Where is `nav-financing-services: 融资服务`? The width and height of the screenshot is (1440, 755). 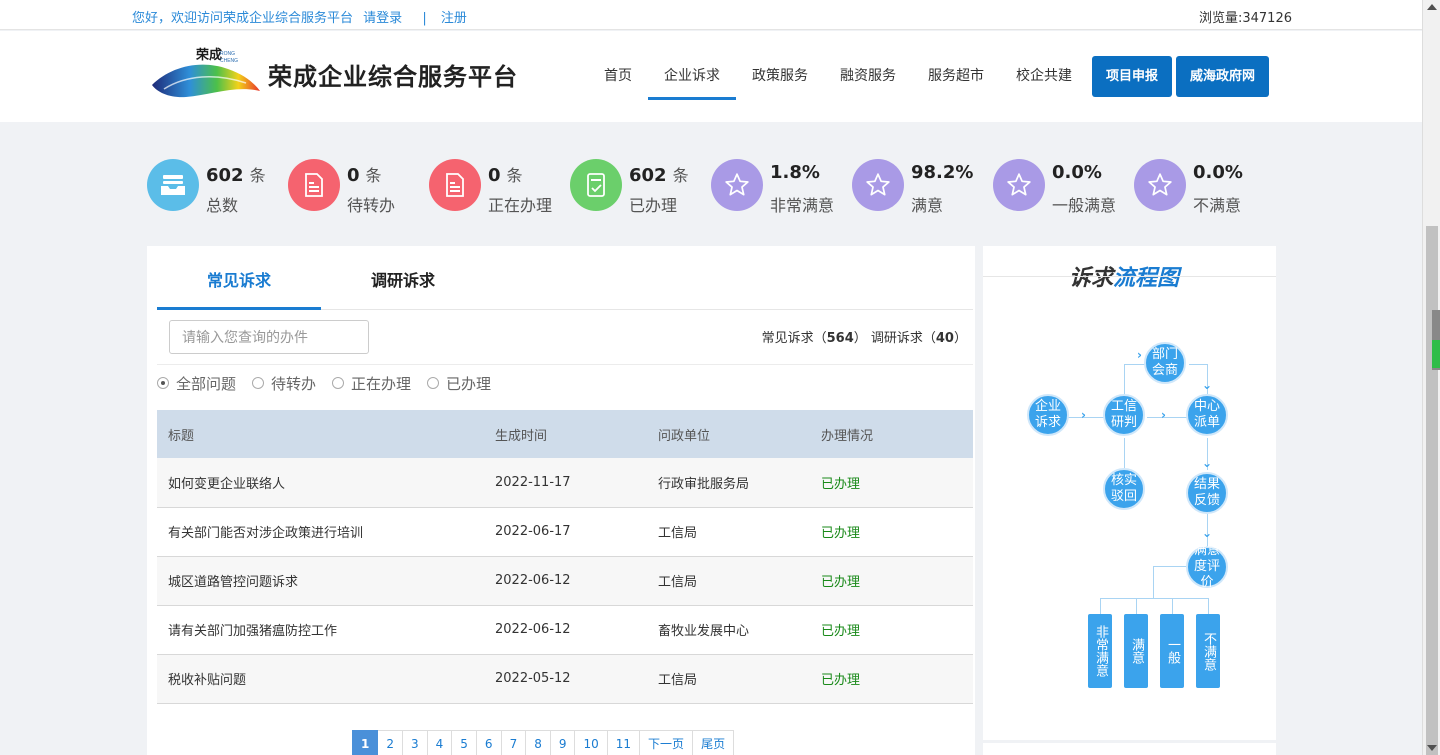
nav-financing-services: 融资服务 is located at coordinates (868, 76).